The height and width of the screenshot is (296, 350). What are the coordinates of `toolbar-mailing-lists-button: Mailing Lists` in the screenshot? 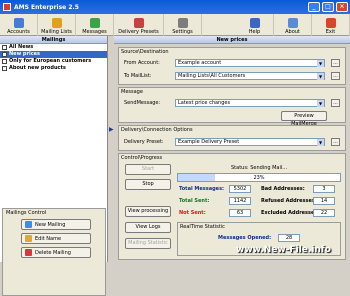 It's located at (57, 25).